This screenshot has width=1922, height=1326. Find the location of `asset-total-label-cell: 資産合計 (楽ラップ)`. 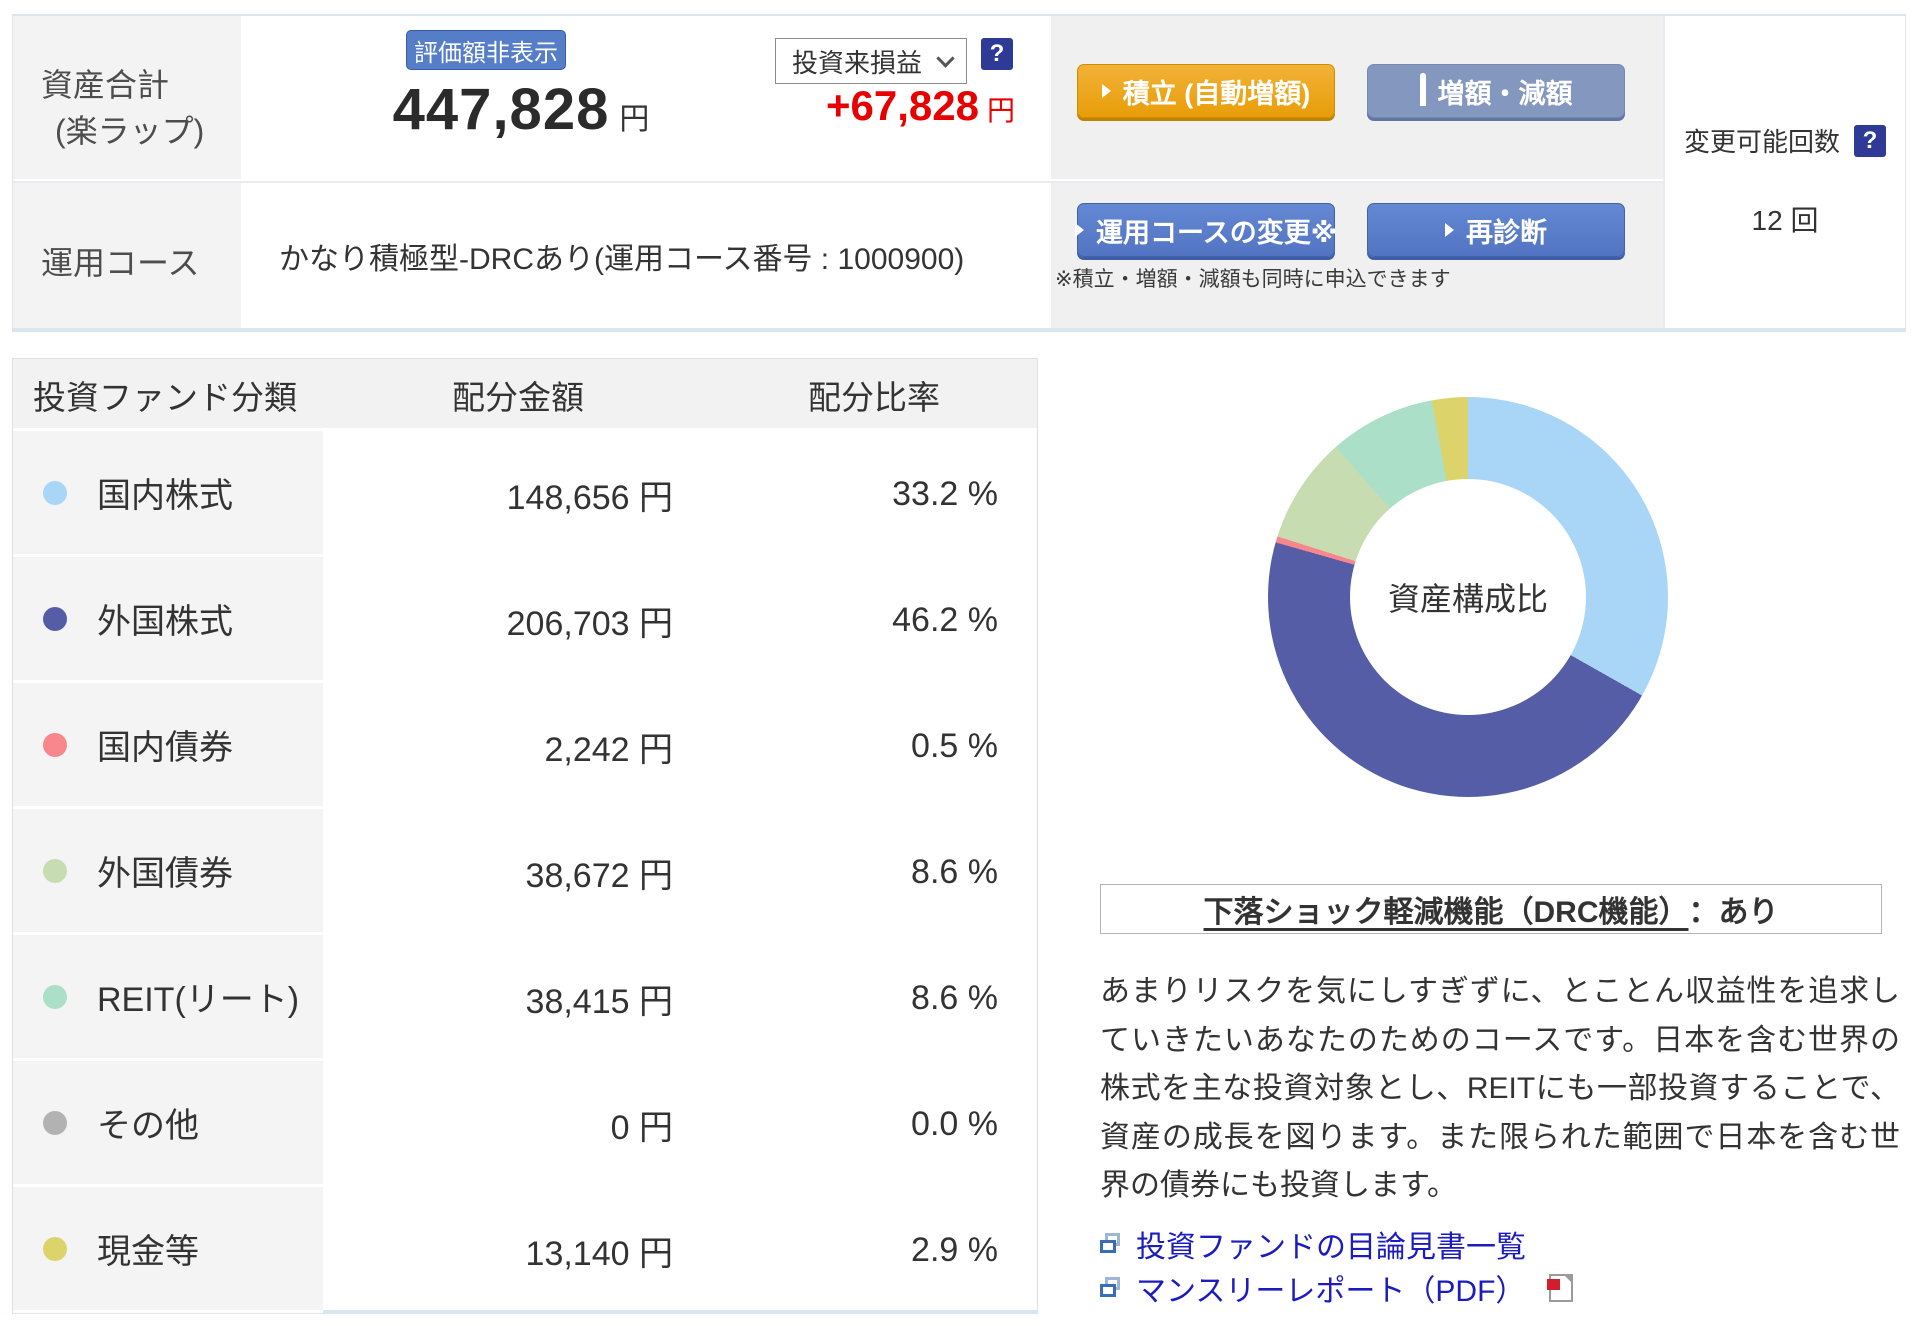

asset-total-label-cell: 資産合計 (楽ラップ) is located at coordinates (127, 97).